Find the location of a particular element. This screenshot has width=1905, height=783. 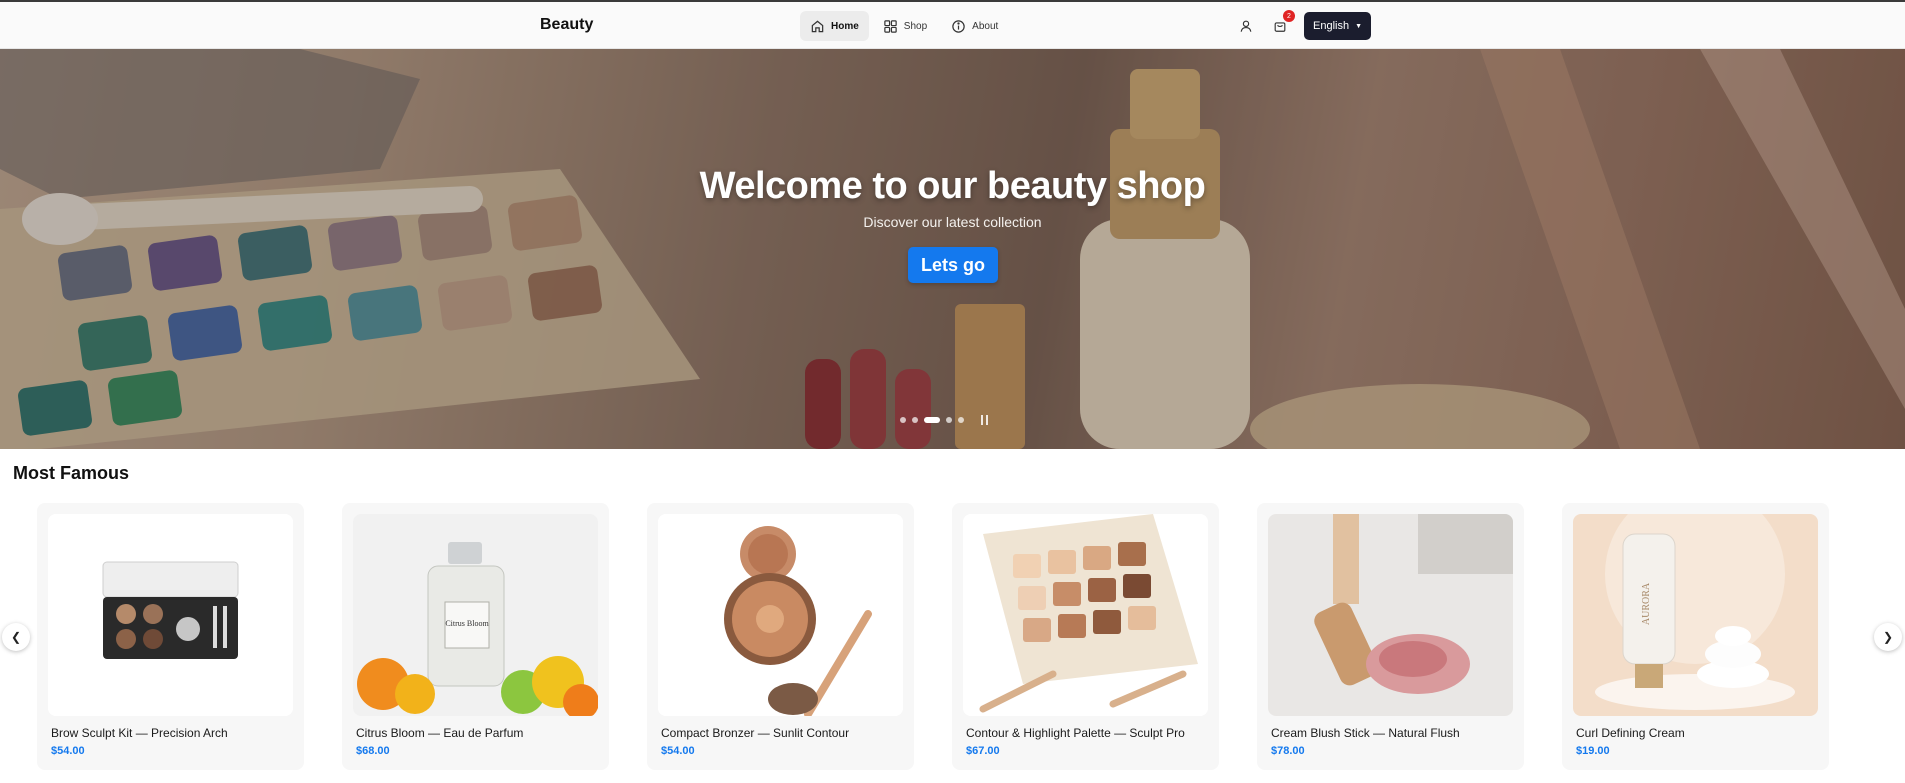

nav-about: About is located at coordinates (974, 26).